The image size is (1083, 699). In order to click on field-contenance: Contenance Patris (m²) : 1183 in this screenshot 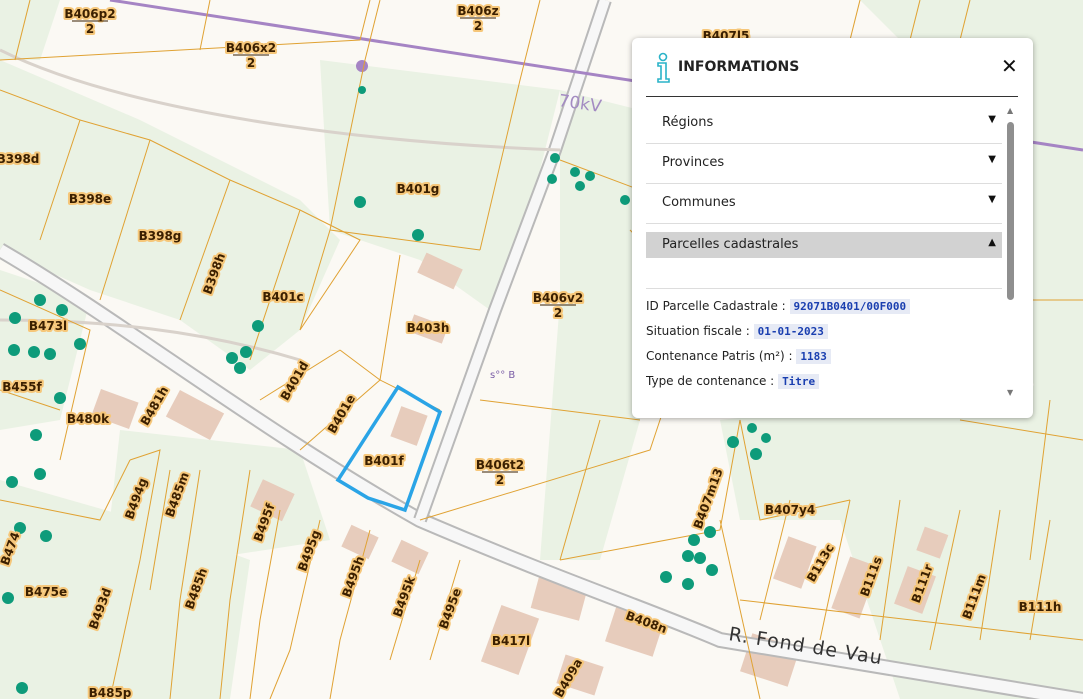, I will do `click(824, 356)`.